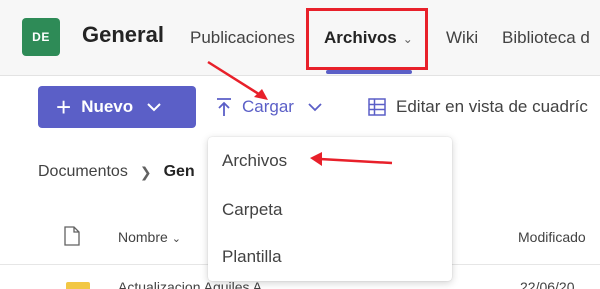 This screenshot has width=600, height=289. I want to click on active-tab-indicator, so click(369, 72).